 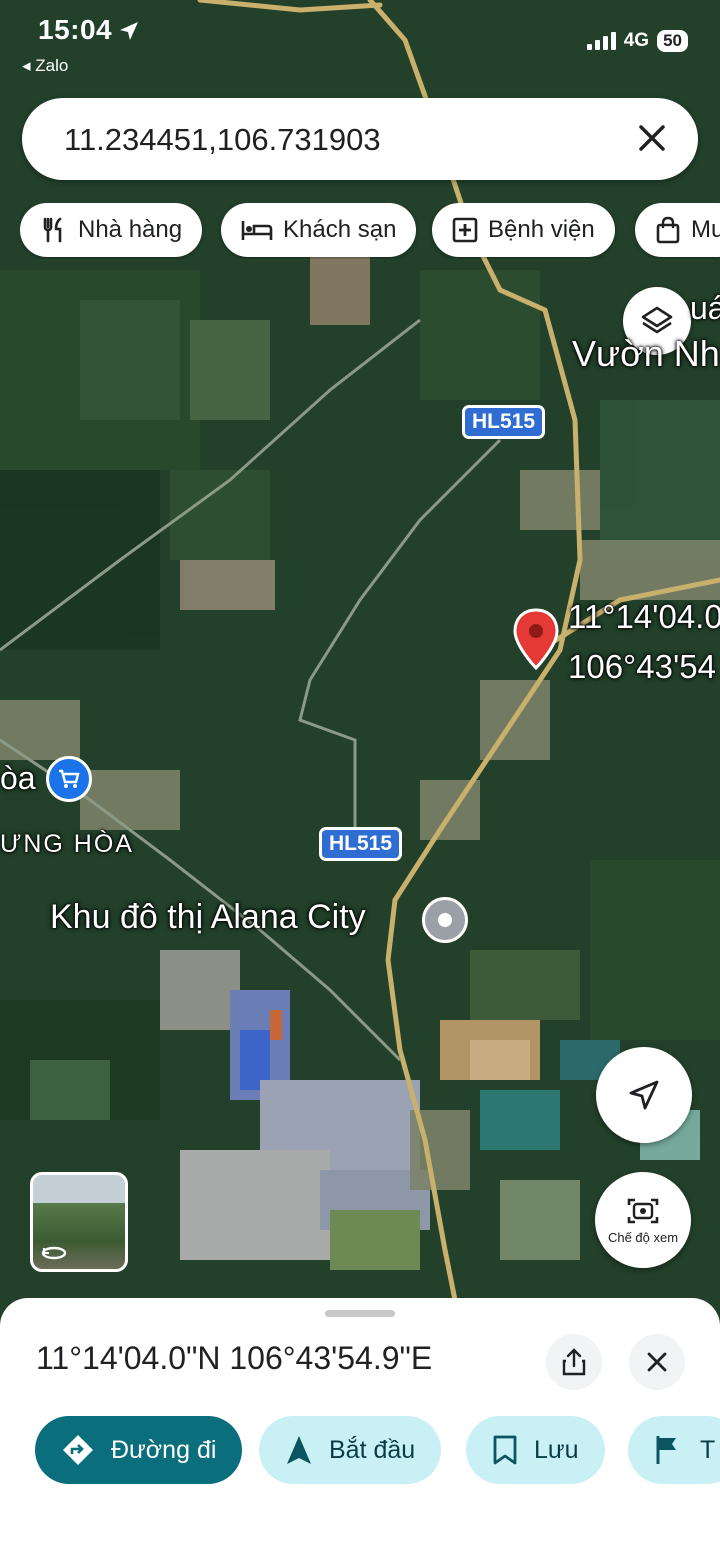 What do you see at coordinates (52, 65) in the screenshot?
I see `back-app-label: Zalo` at bounding box center [52, 65].